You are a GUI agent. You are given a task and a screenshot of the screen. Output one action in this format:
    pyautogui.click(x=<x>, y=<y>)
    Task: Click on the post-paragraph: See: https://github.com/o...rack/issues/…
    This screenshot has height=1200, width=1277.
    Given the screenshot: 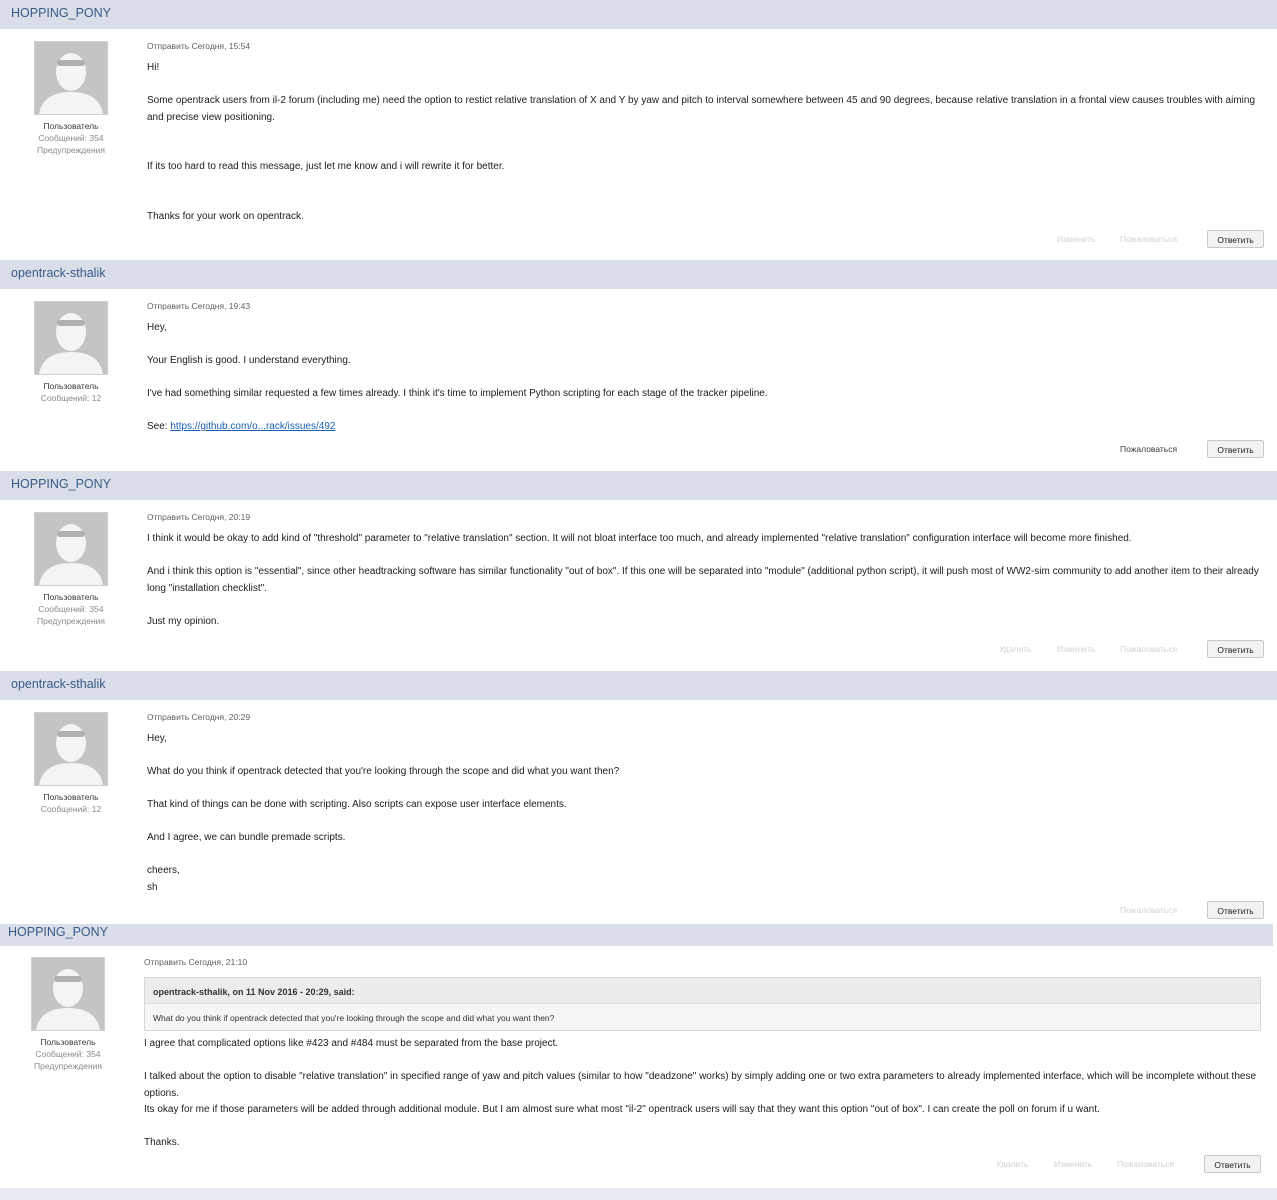 What is the action you would take?
    pyautogui.click(x=708, y=427)
    